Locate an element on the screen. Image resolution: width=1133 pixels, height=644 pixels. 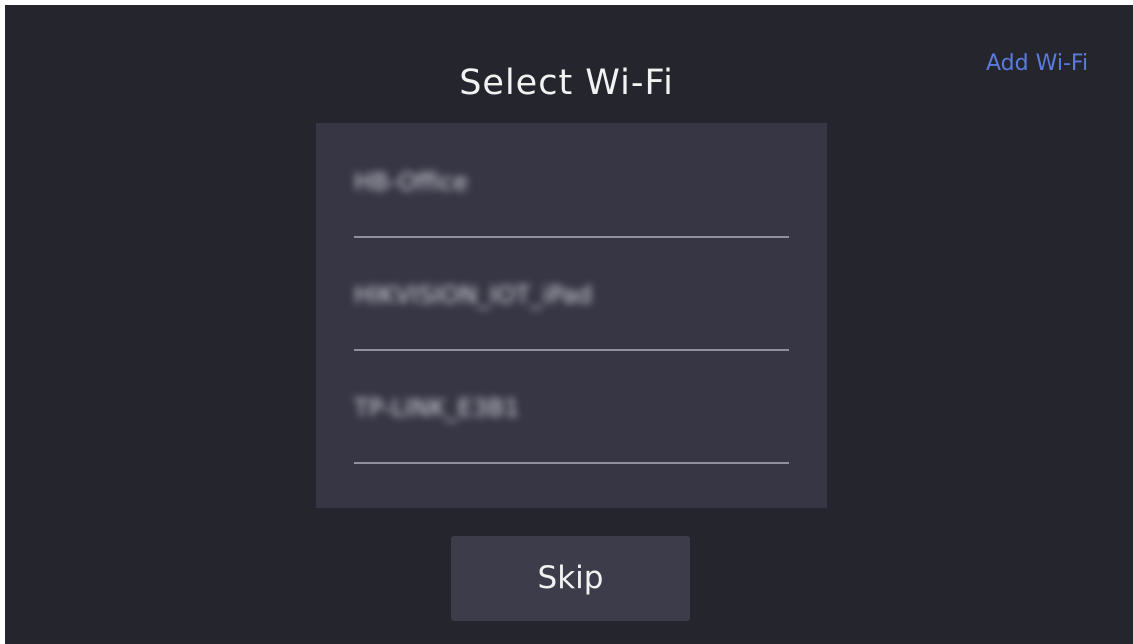
add-wifi-link: Add Wi-Fi is located at coordinates (1037, 64).